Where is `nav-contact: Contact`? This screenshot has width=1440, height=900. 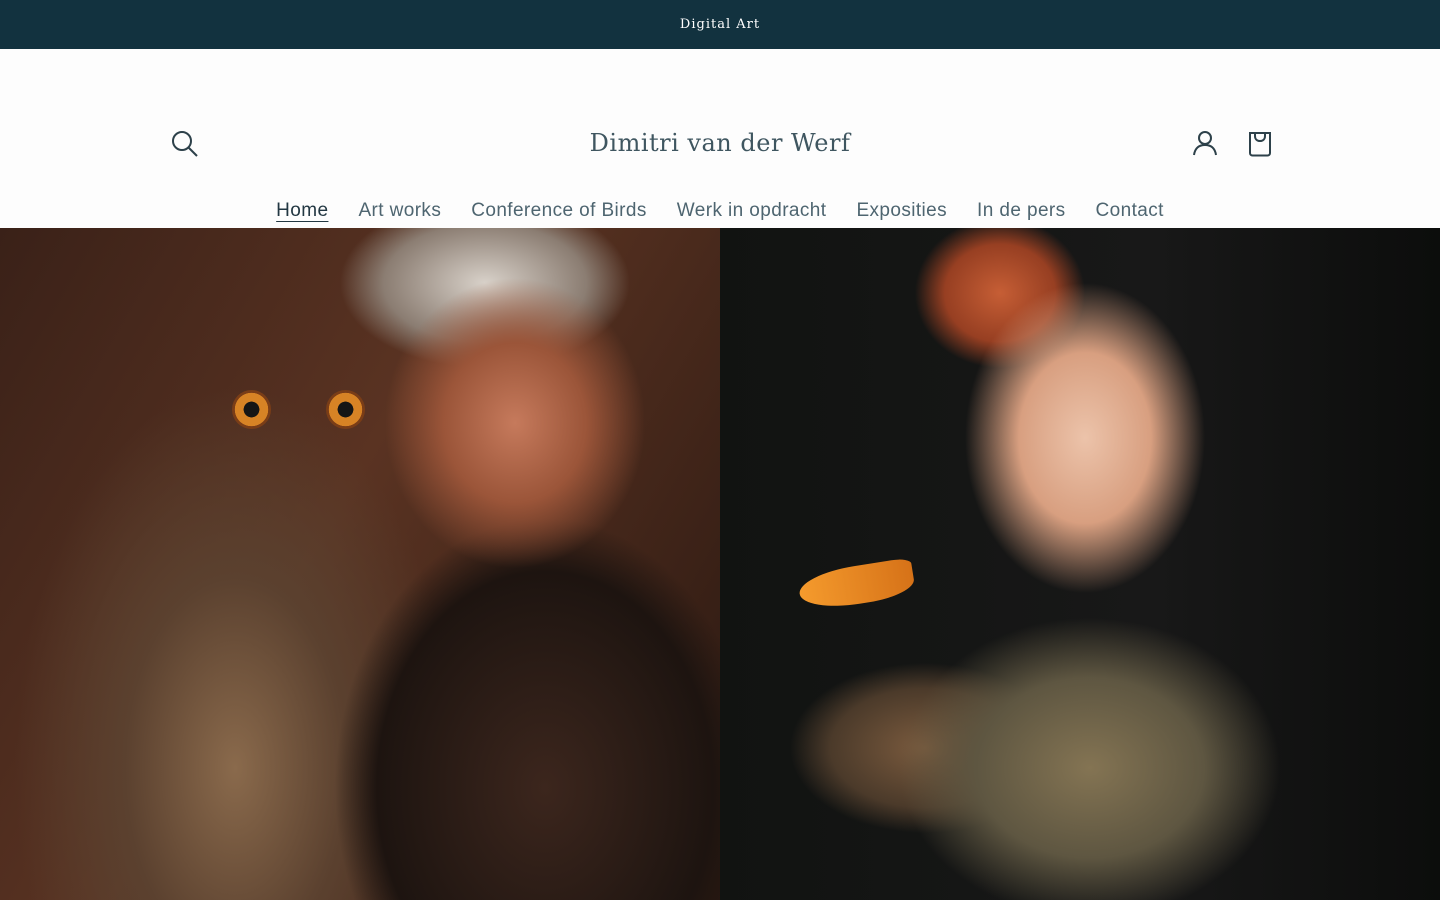
nav-contact: Contact is located at coordinates (1130, 211).